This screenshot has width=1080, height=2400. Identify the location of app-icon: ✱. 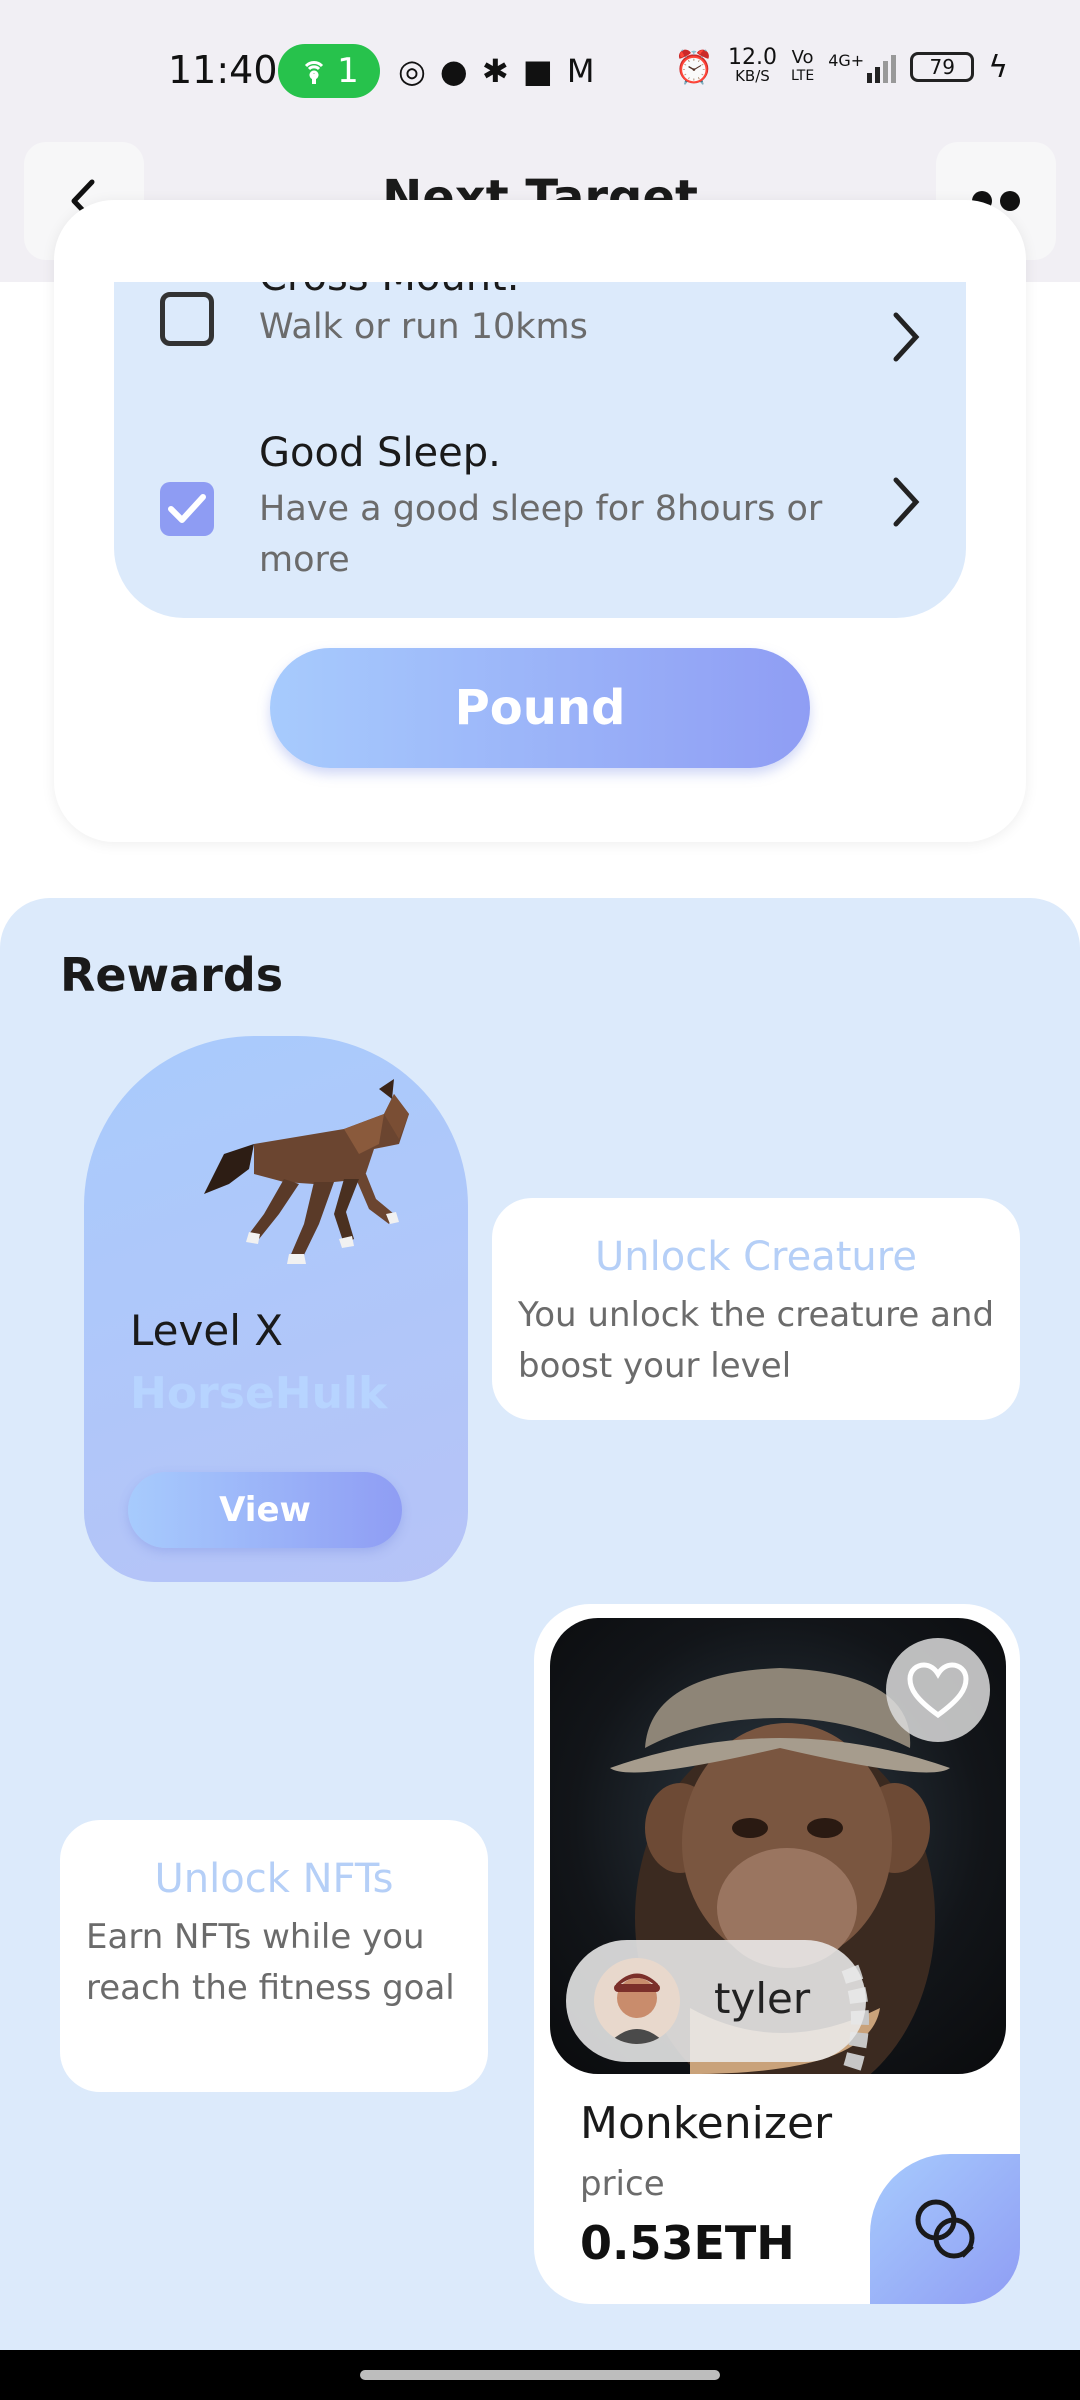
(495, 71).